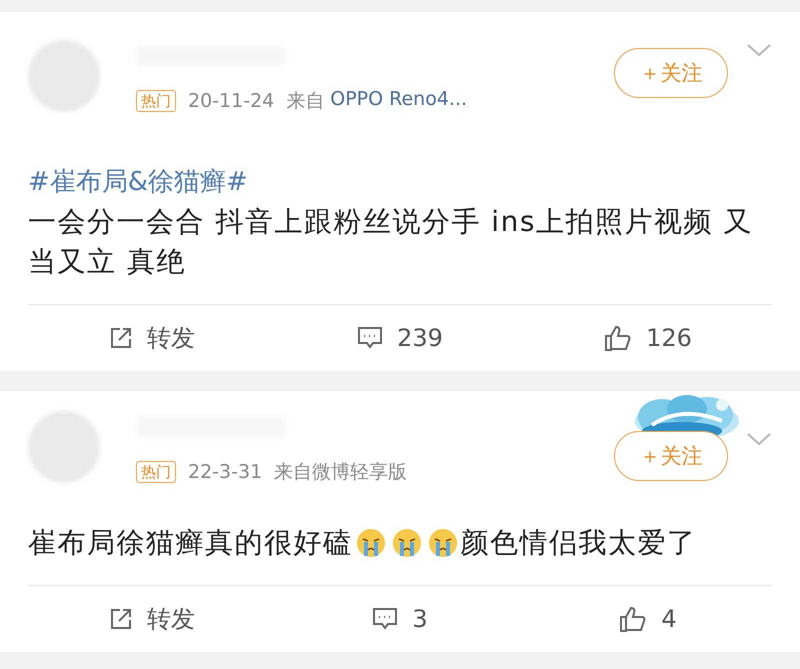 The height and width of the screenshot is (669, 800). What do you see at coordinates (400, 619) in the screenshot?
I see `comment-button: 3` at bounding box center [400, 619].